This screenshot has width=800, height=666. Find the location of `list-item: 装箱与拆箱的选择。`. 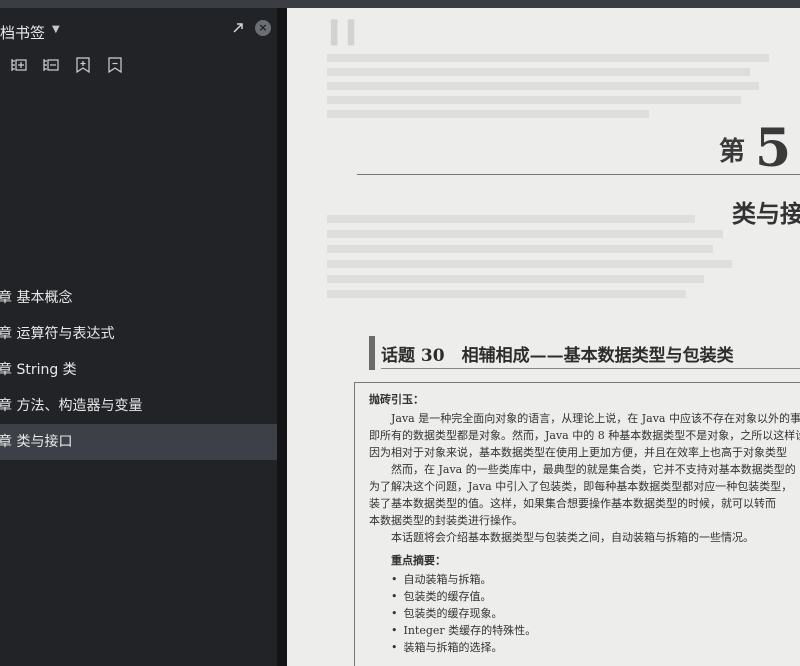

list-item: 装箱与拆箱的选择。 is located at coordinates (595, 647).